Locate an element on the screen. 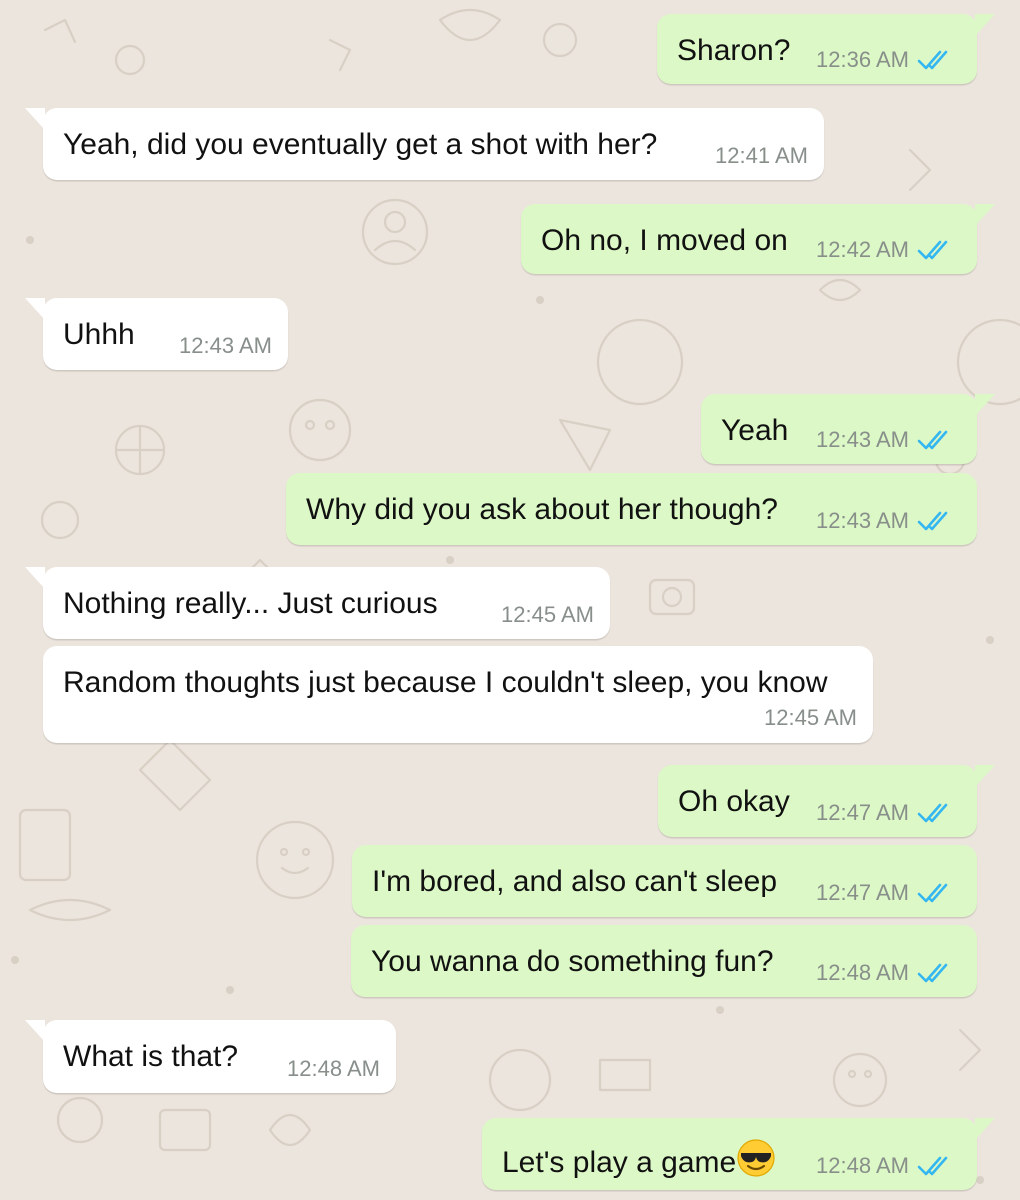 This screenshot has width=1020, height=1200. incoming-message: Nothing really... Just curious 12:45 AM is located at coordinates (317, 603).